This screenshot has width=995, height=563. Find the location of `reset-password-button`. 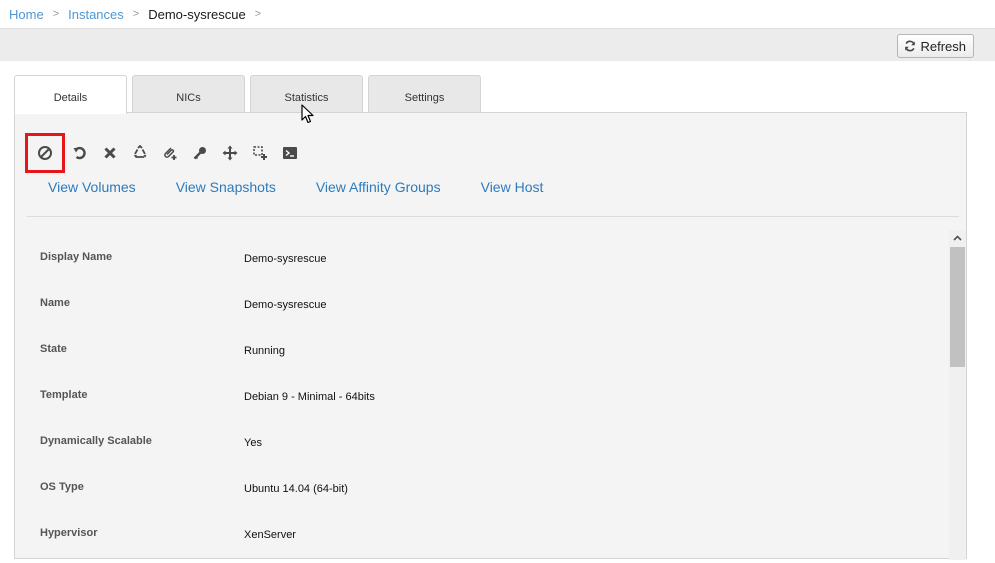

reset-password-button is located at coordinates (200, 153).